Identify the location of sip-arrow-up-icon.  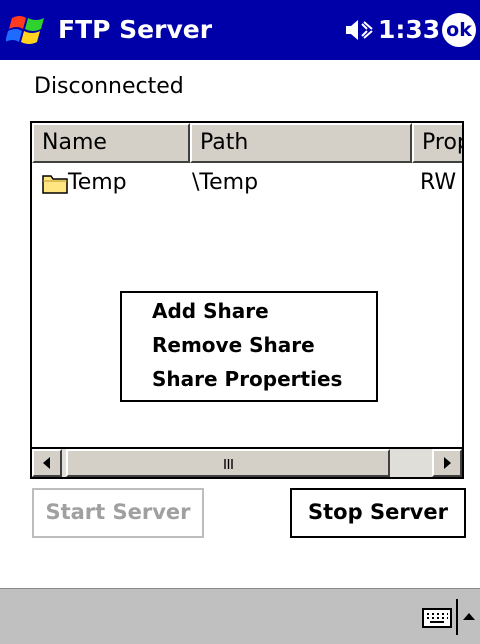
(469, 616).